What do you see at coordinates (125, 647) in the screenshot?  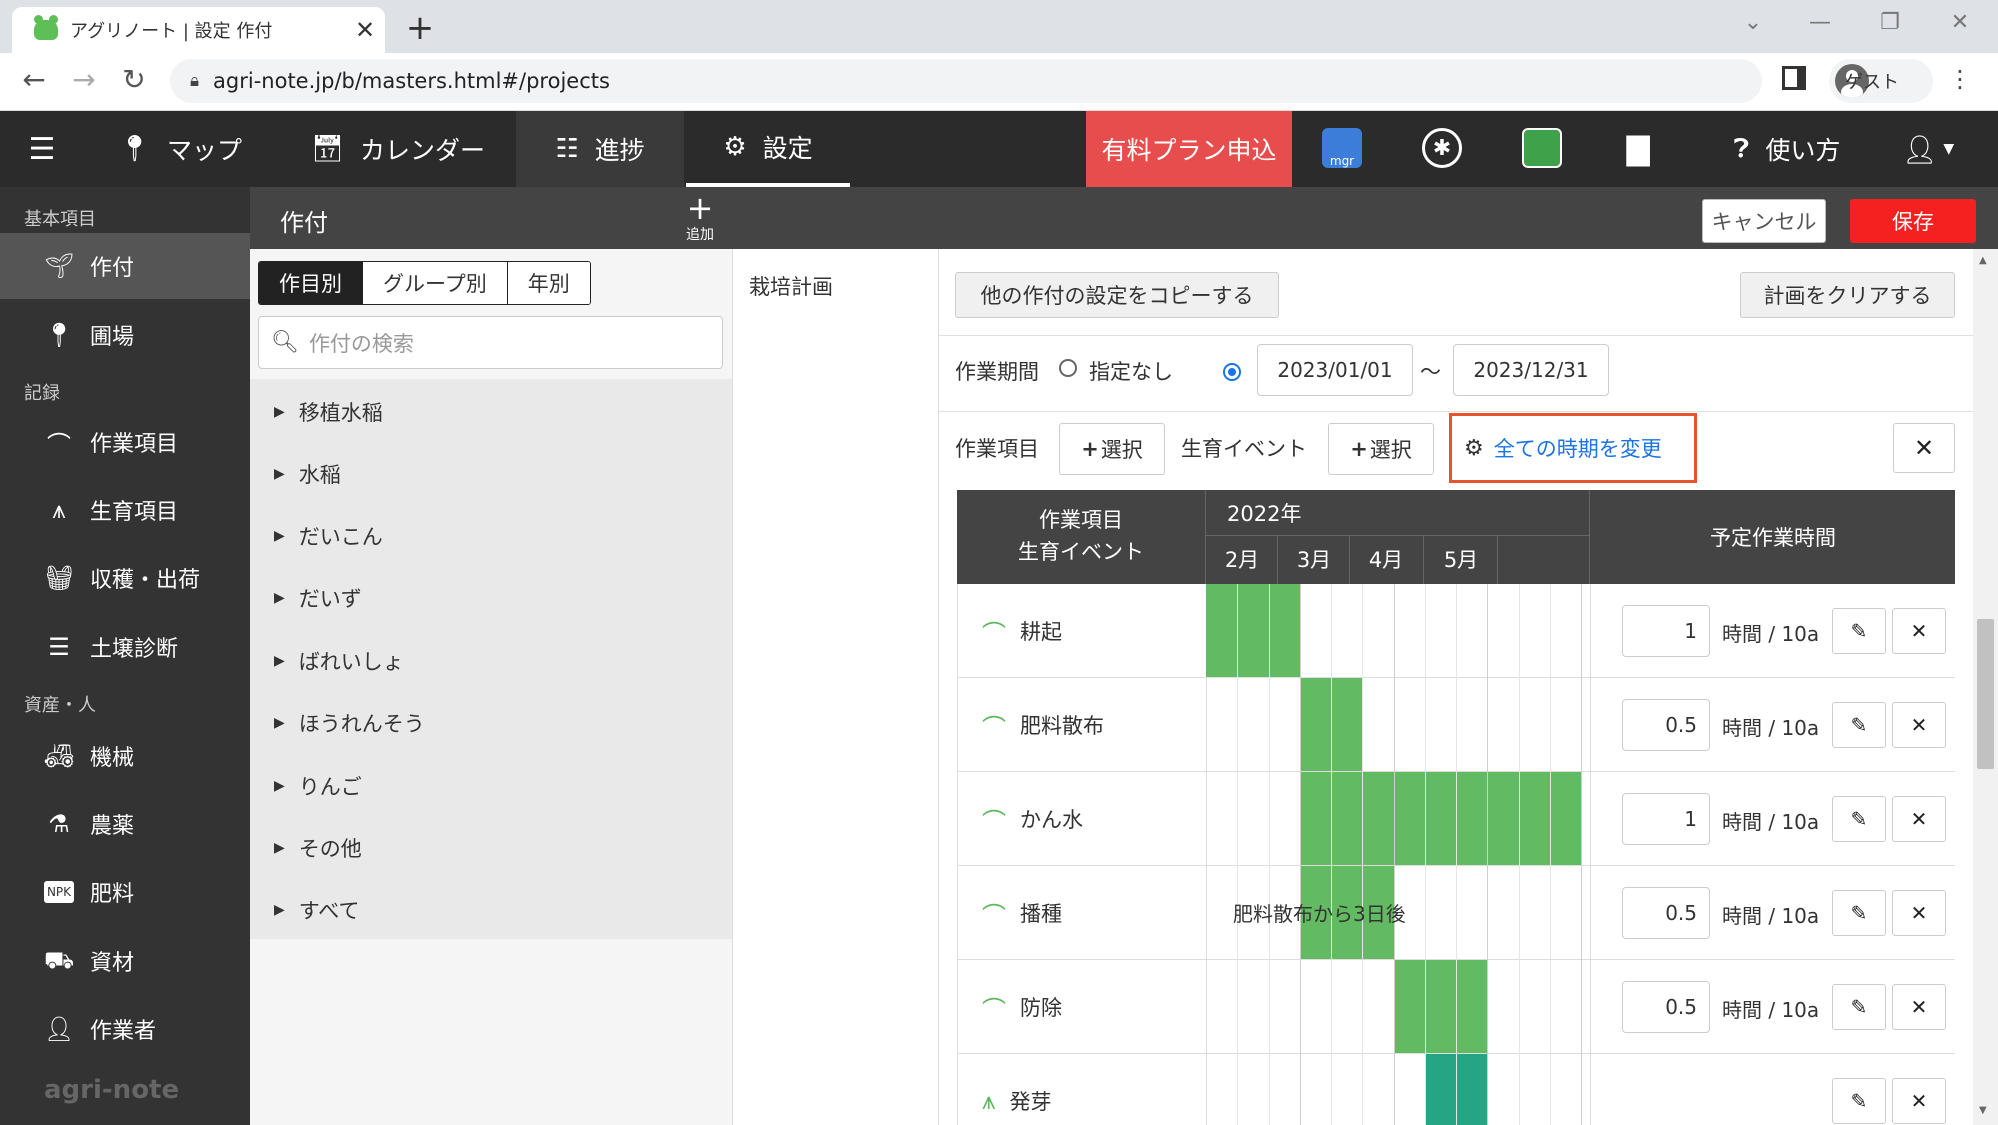 I see `sidebar-item-soil: ☰ 土壌診断` at bounding box center [125, 647].